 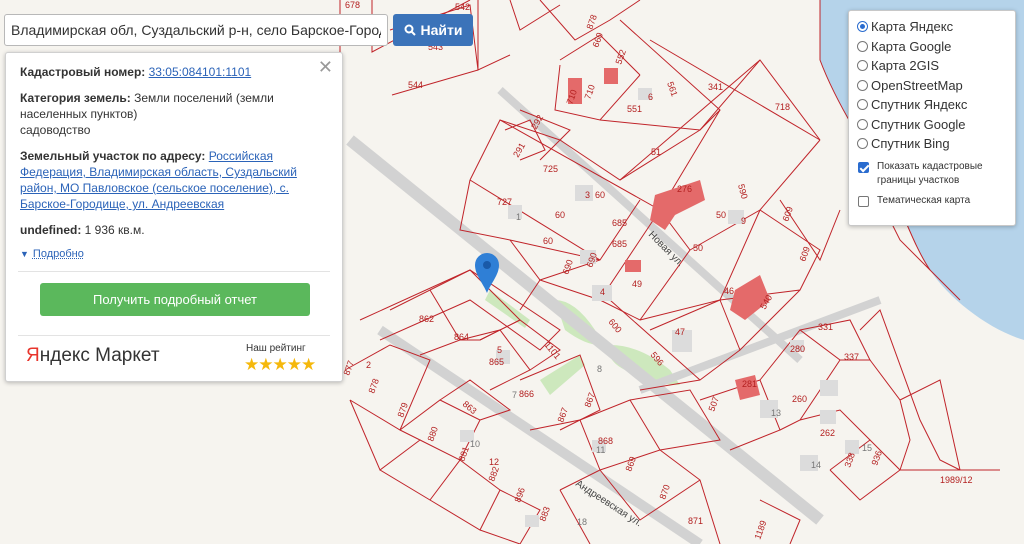 What do you see at coordinates (743, 191) in the screenshot?
I see `parcel-number-label: 590` at bounding box center [743, 191].